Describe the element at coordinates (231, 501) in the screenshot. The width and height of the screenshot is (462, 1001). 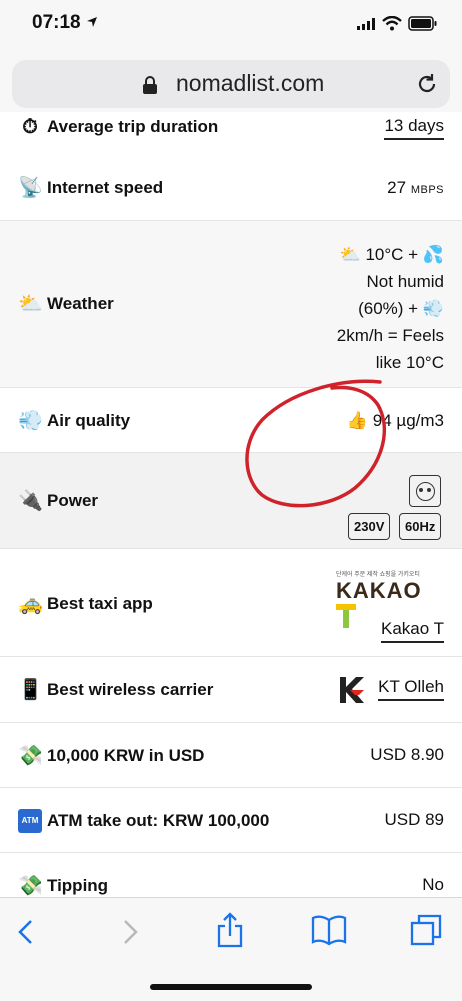
I see `row-power: 🔌 Power 230V 60Hz` at that location.